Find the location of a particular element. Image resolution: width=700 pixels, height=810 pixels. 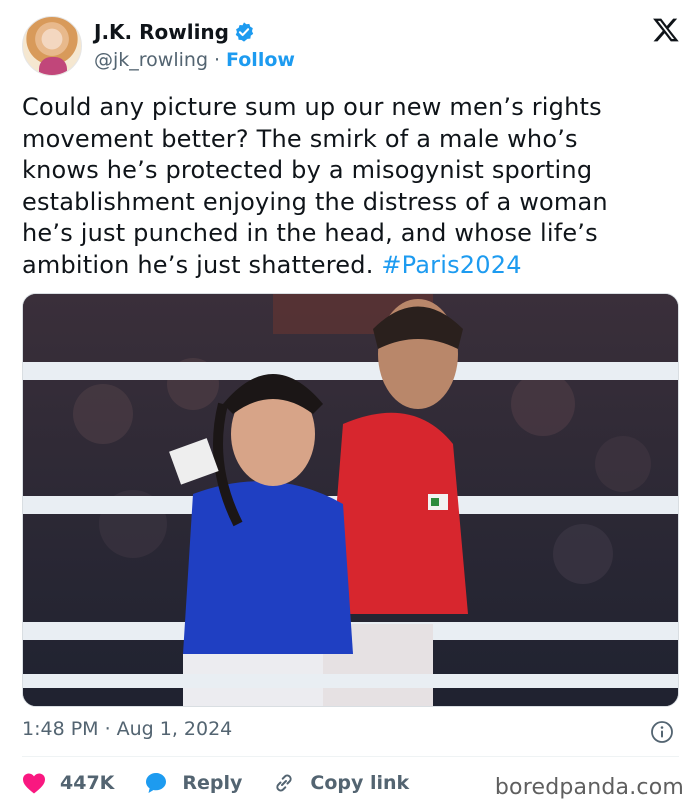

tweet-time: 1:48 PM is located at coordinates (60, 729).